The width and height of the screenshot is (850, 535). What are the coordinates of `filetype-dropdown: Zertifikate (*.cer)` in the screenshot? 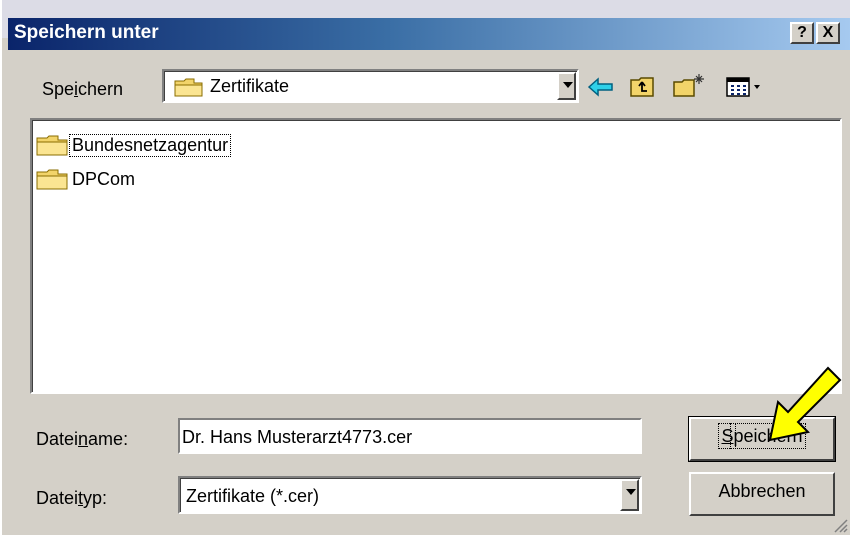 It's located at (410, 495).